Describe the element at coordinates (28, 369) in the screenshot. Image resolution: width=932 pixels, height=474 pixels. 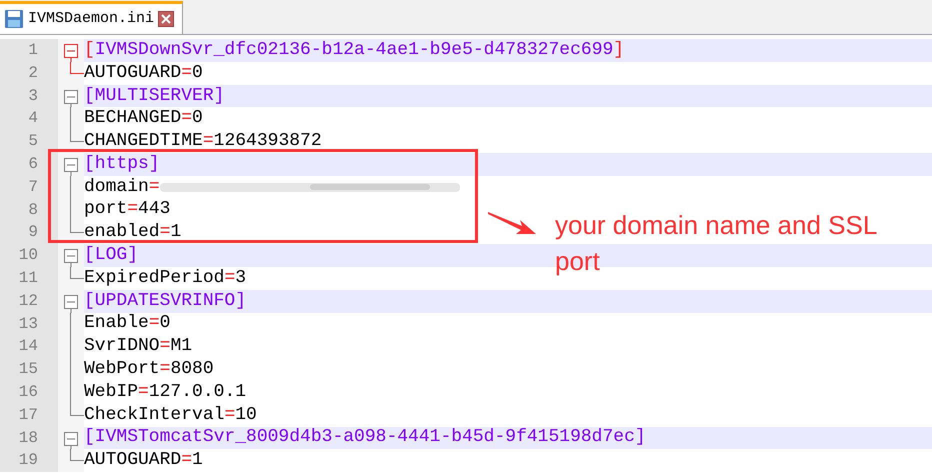
I see `line-number: 15` at that location.